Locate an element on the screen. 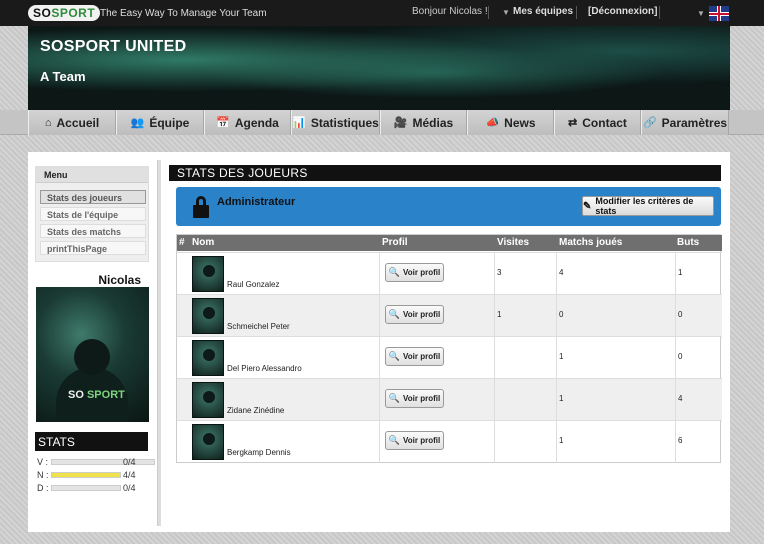 The width and height of the screenshot is (764, 544). nav-equipe: 👥 Équipe is located at coordinates (160, 122).